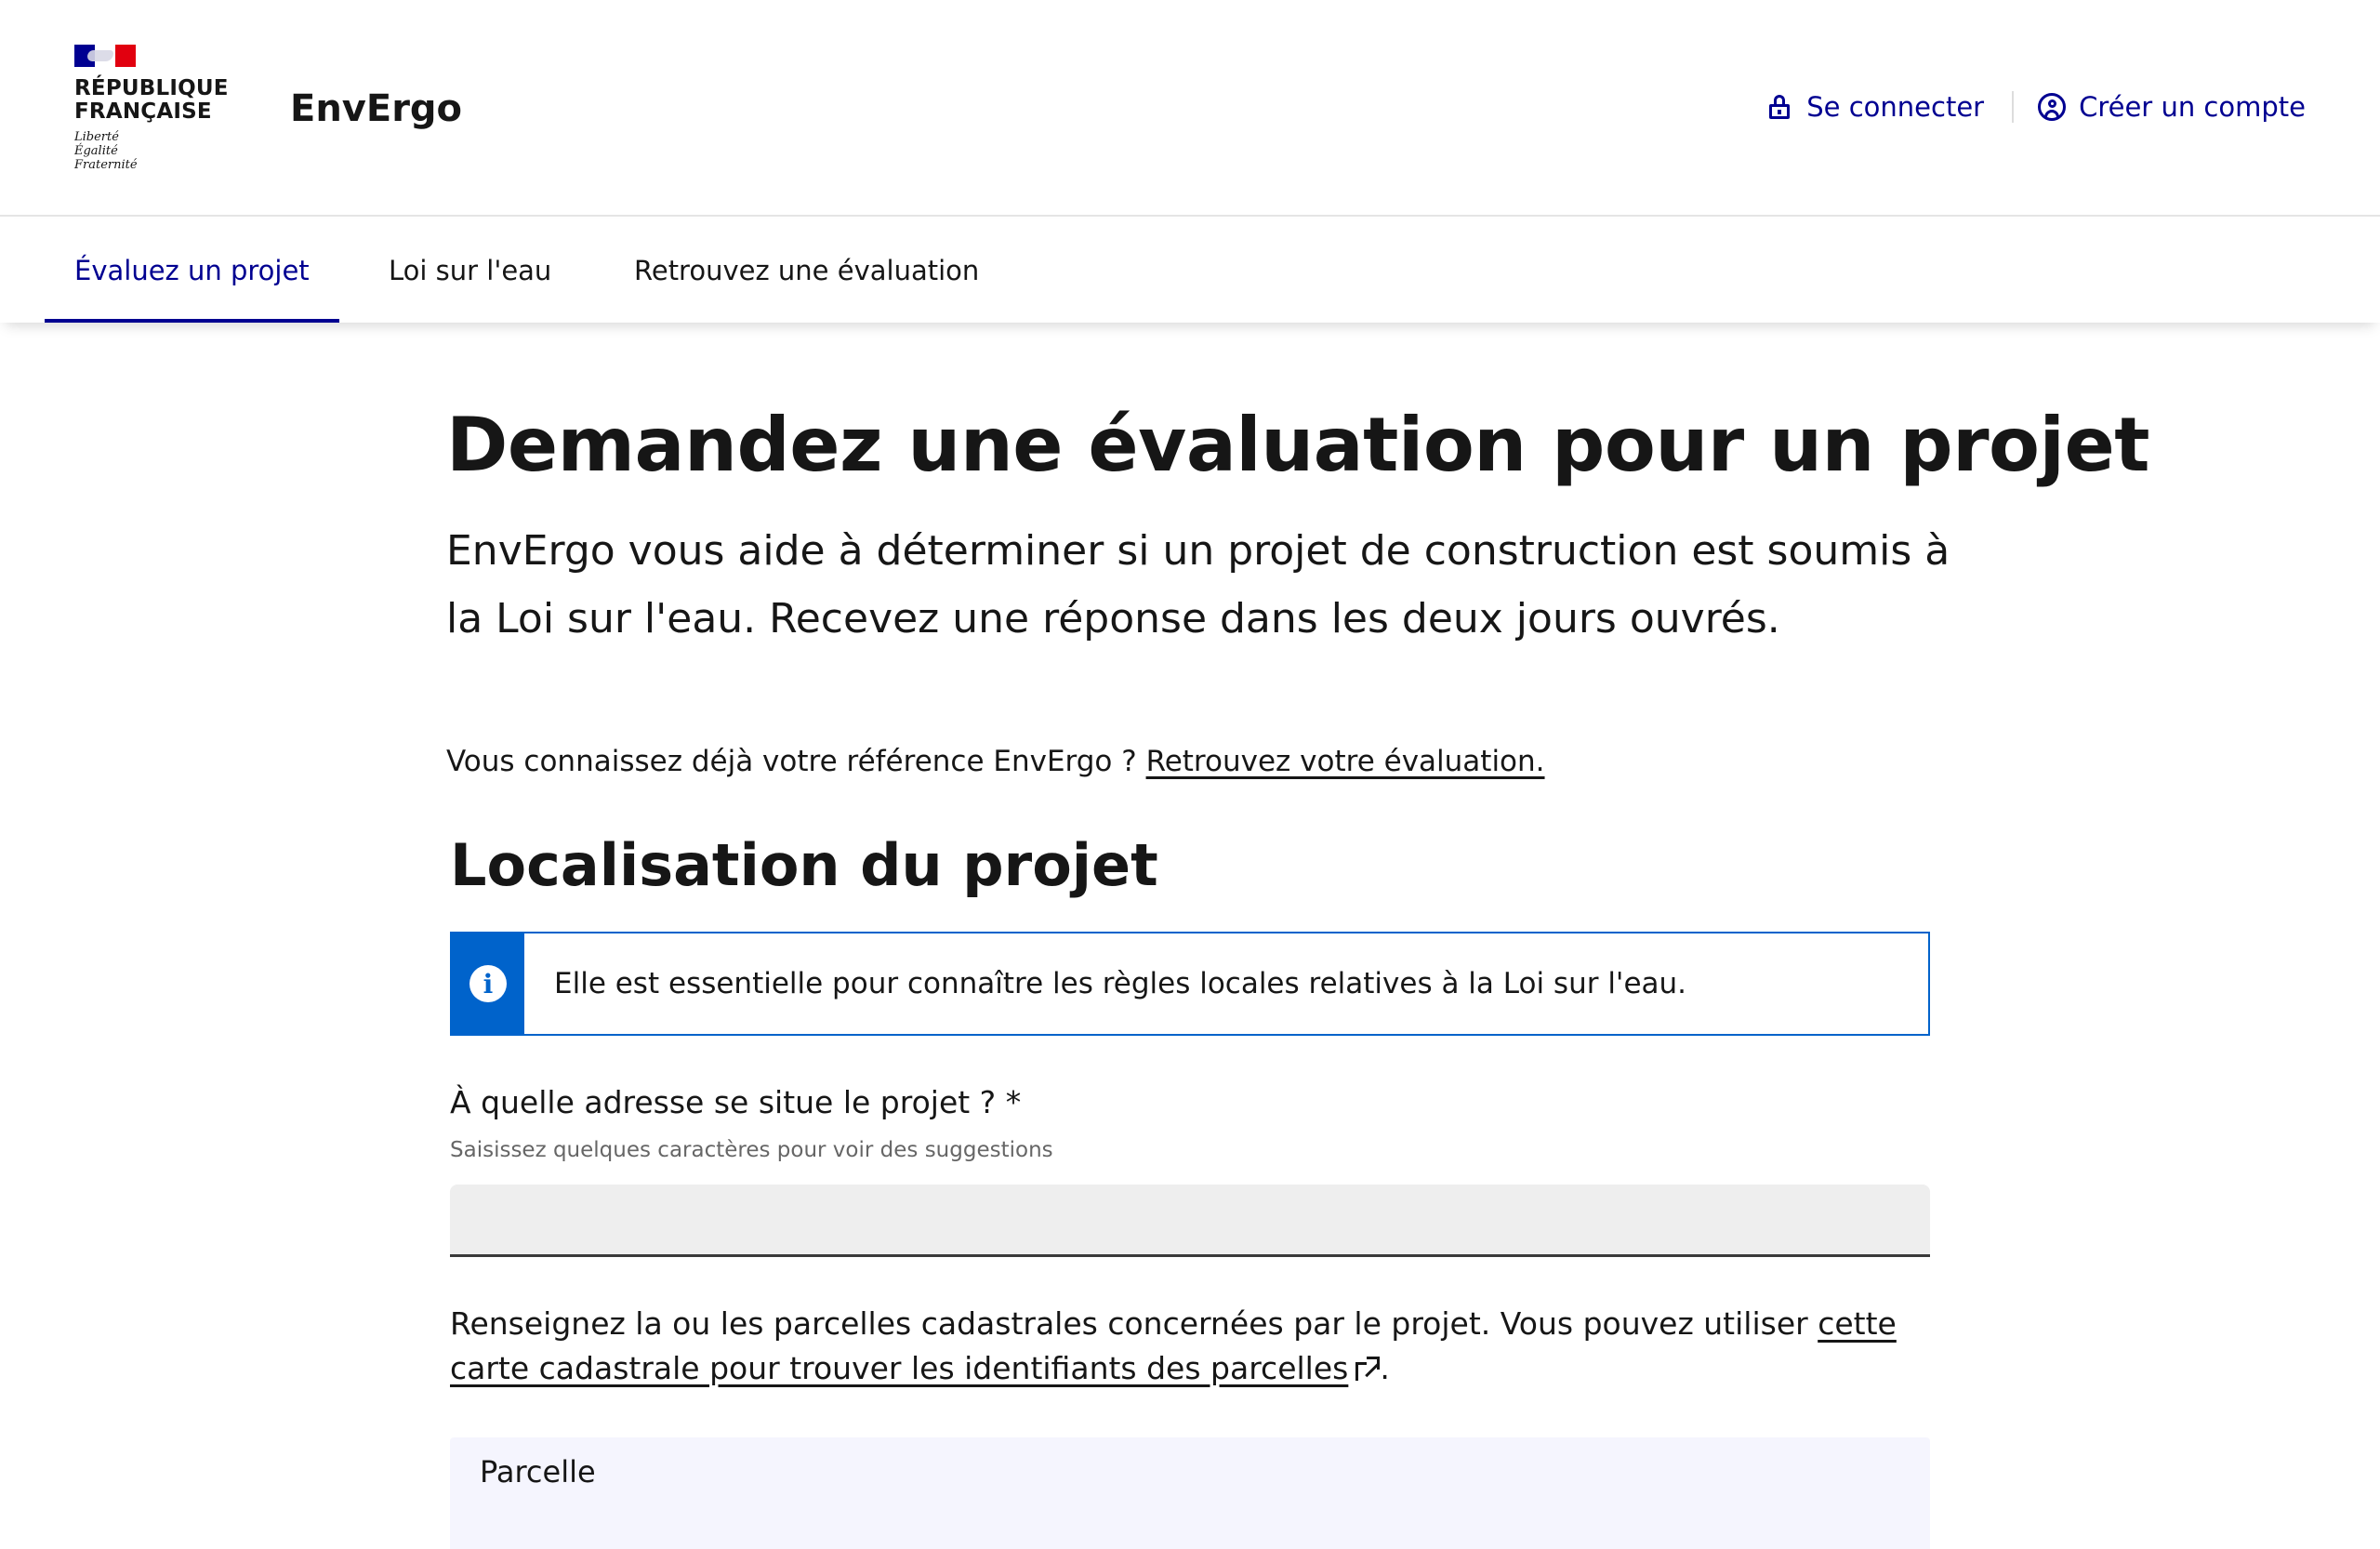 Image resolution: width=2380 pixels, height=1549 pixels. What do you see at coordinates (1368, 1369) in the screenshot?
I see `external-link-icon` at bounding box center [1368, 1369].